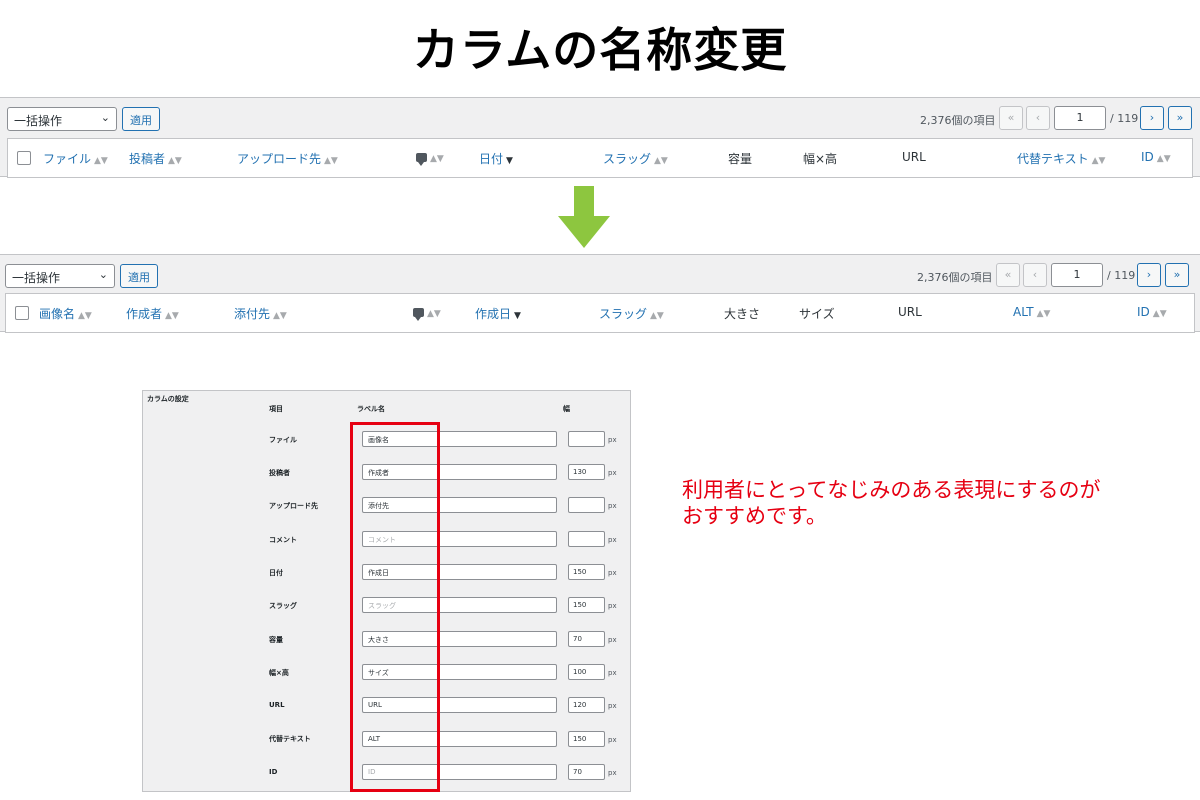 Image resolution: width=1200 pixels, height=800 pixels. Describe the element at coordinates (152, 313) in the screenshot. I see `column-creator: 作成者 ▲▼` at that location.